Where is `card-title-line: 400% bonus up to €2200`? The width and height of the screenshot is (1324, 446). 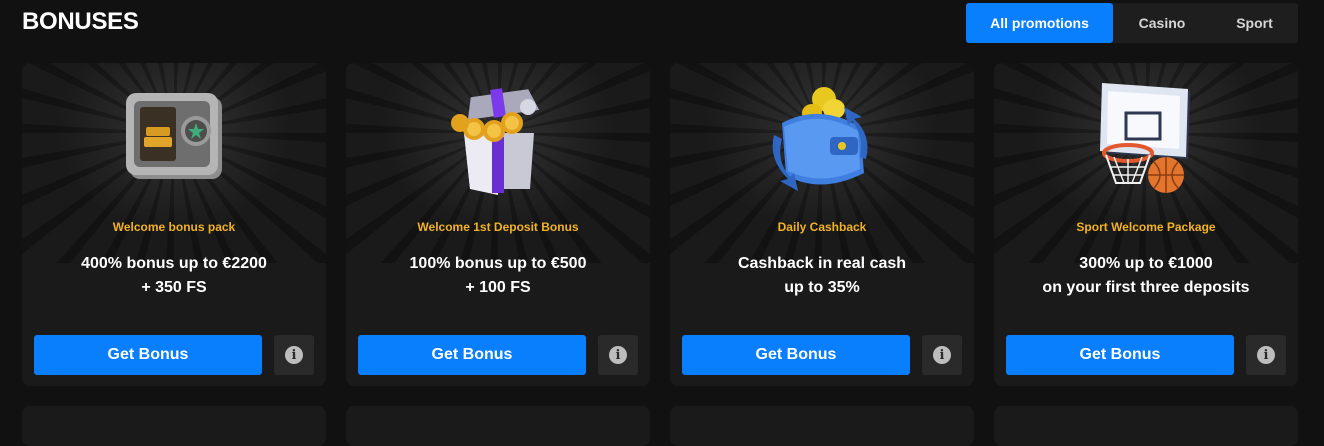
card-title-line: 400% bonus up to €2200 is located at coordinates (174, 263).